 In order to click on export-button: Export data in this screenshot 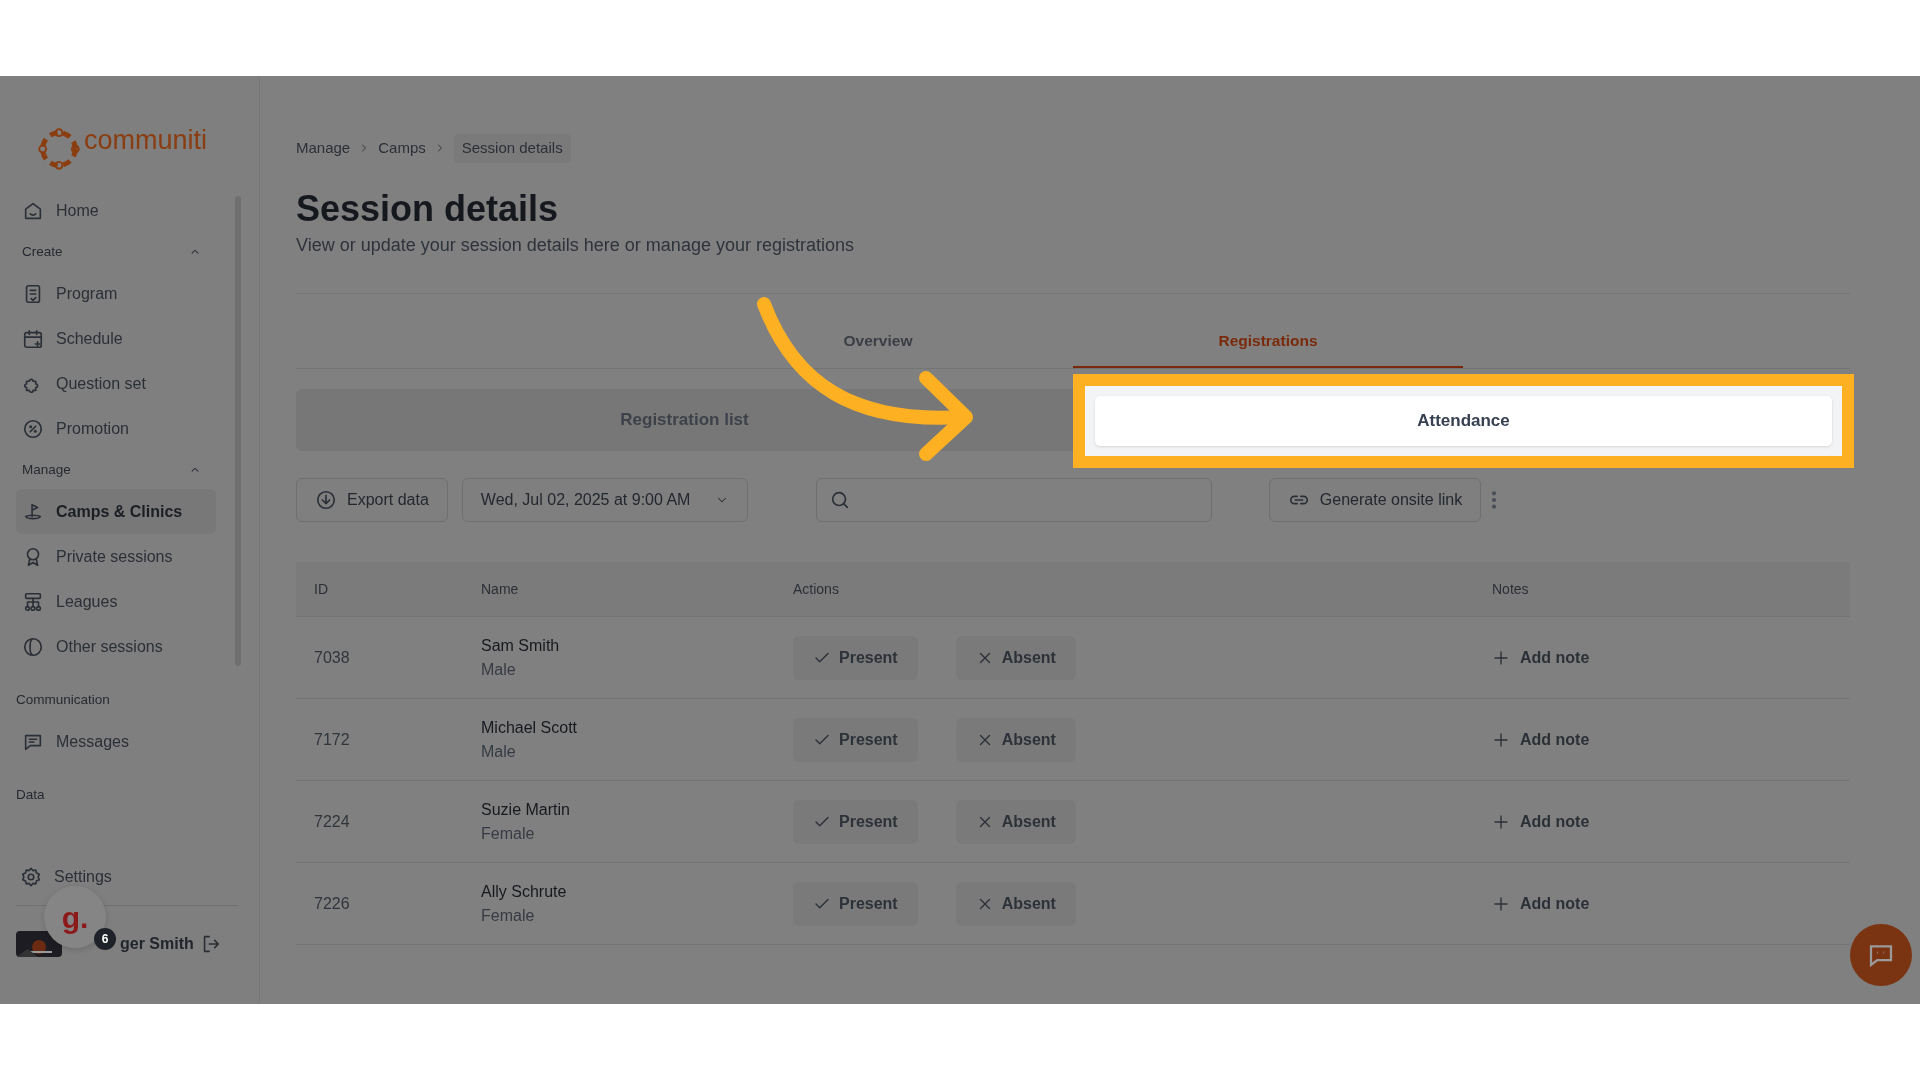, I will do `click(372, 500)`.